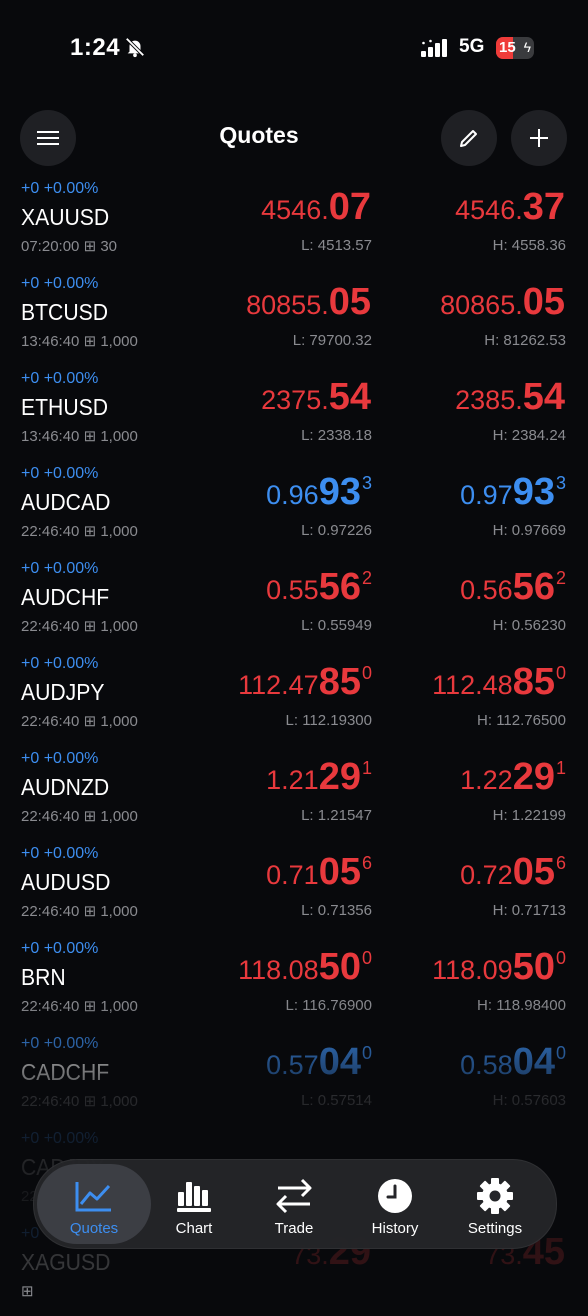 This screenshot has height=1316, width=588. What do you see at coordinates (50, 816) in the screenshot?
I see `quote-time: 22:46:40` at bounding box center [50, 816].